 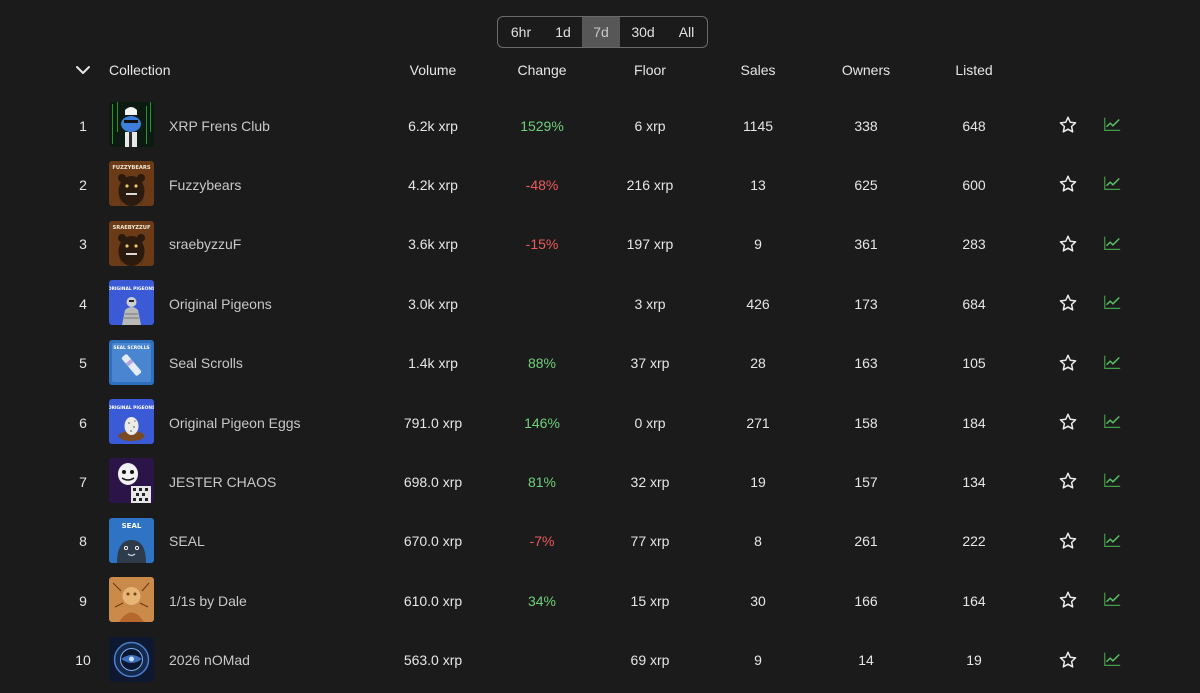 I want to click on column-header-sales: Sales, so click(x=758, y=71).